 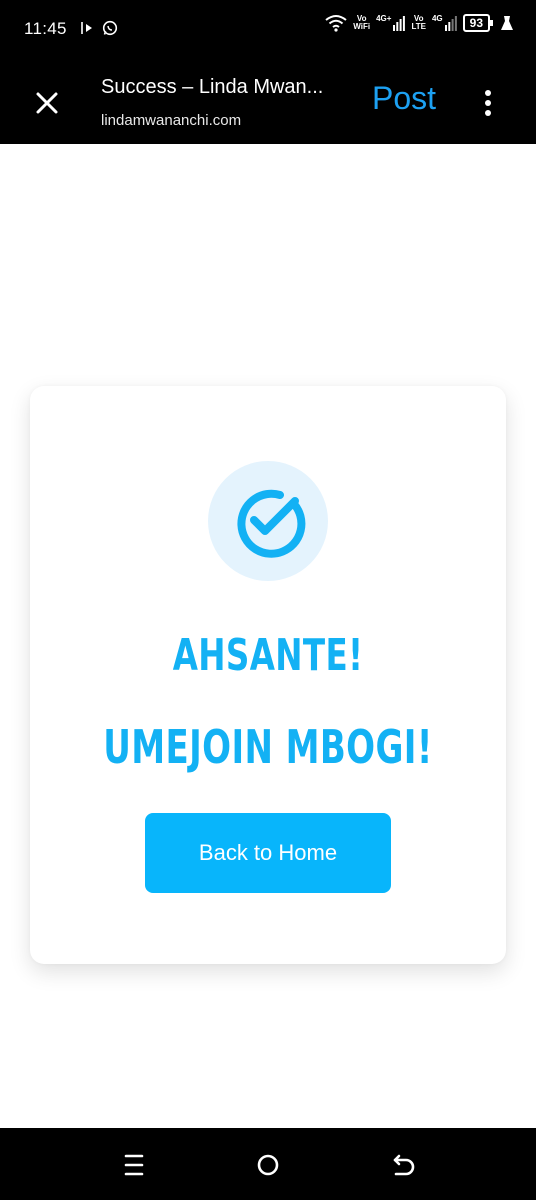 What do you see at coordinates (268, 655) in the screenshot?
I see `success-heading: AHSANTE!` at bounding box center [268, 655].